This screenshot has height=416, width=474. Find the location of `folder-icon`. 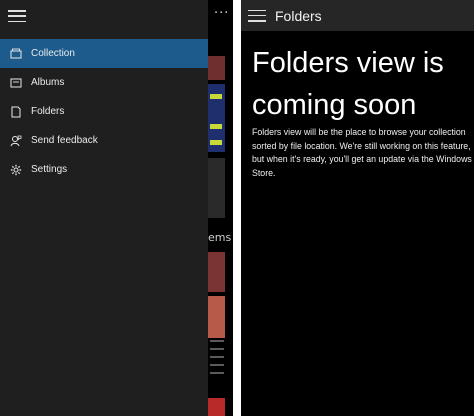

folder-icon is located at coordinates (16, 112).